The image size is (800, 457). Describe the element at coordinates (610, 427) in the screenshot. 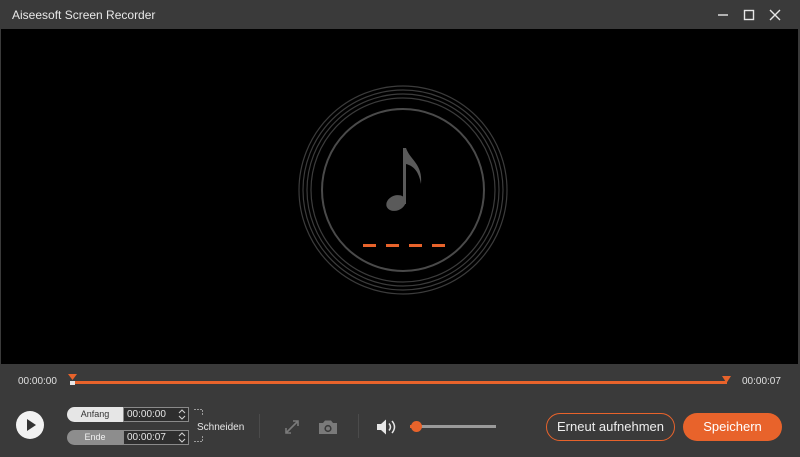

I see `rerecord-button: Erneut aufnehmen` at that location.